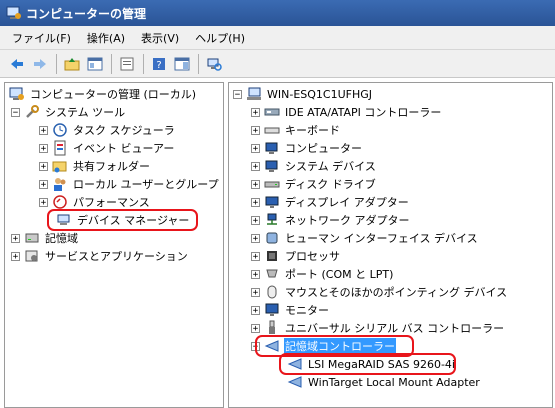 Image resolution: width=555 pixels, height=408 pixels. I want to click on tree-node-storage: + 記憶域, so click(45, 238).